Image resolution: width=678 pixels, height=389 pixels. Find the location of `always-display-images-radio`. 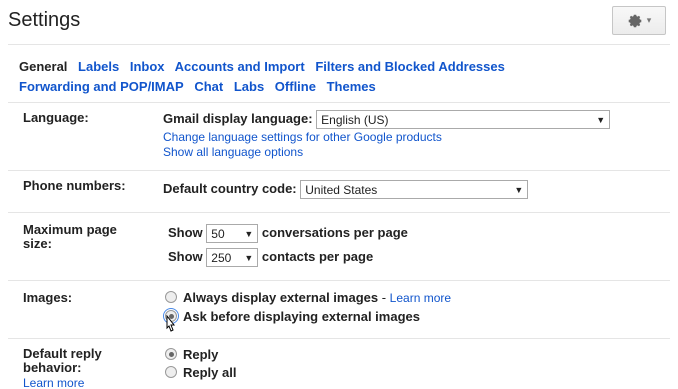

always-display-images-radio is located at coordinates (171, 297).